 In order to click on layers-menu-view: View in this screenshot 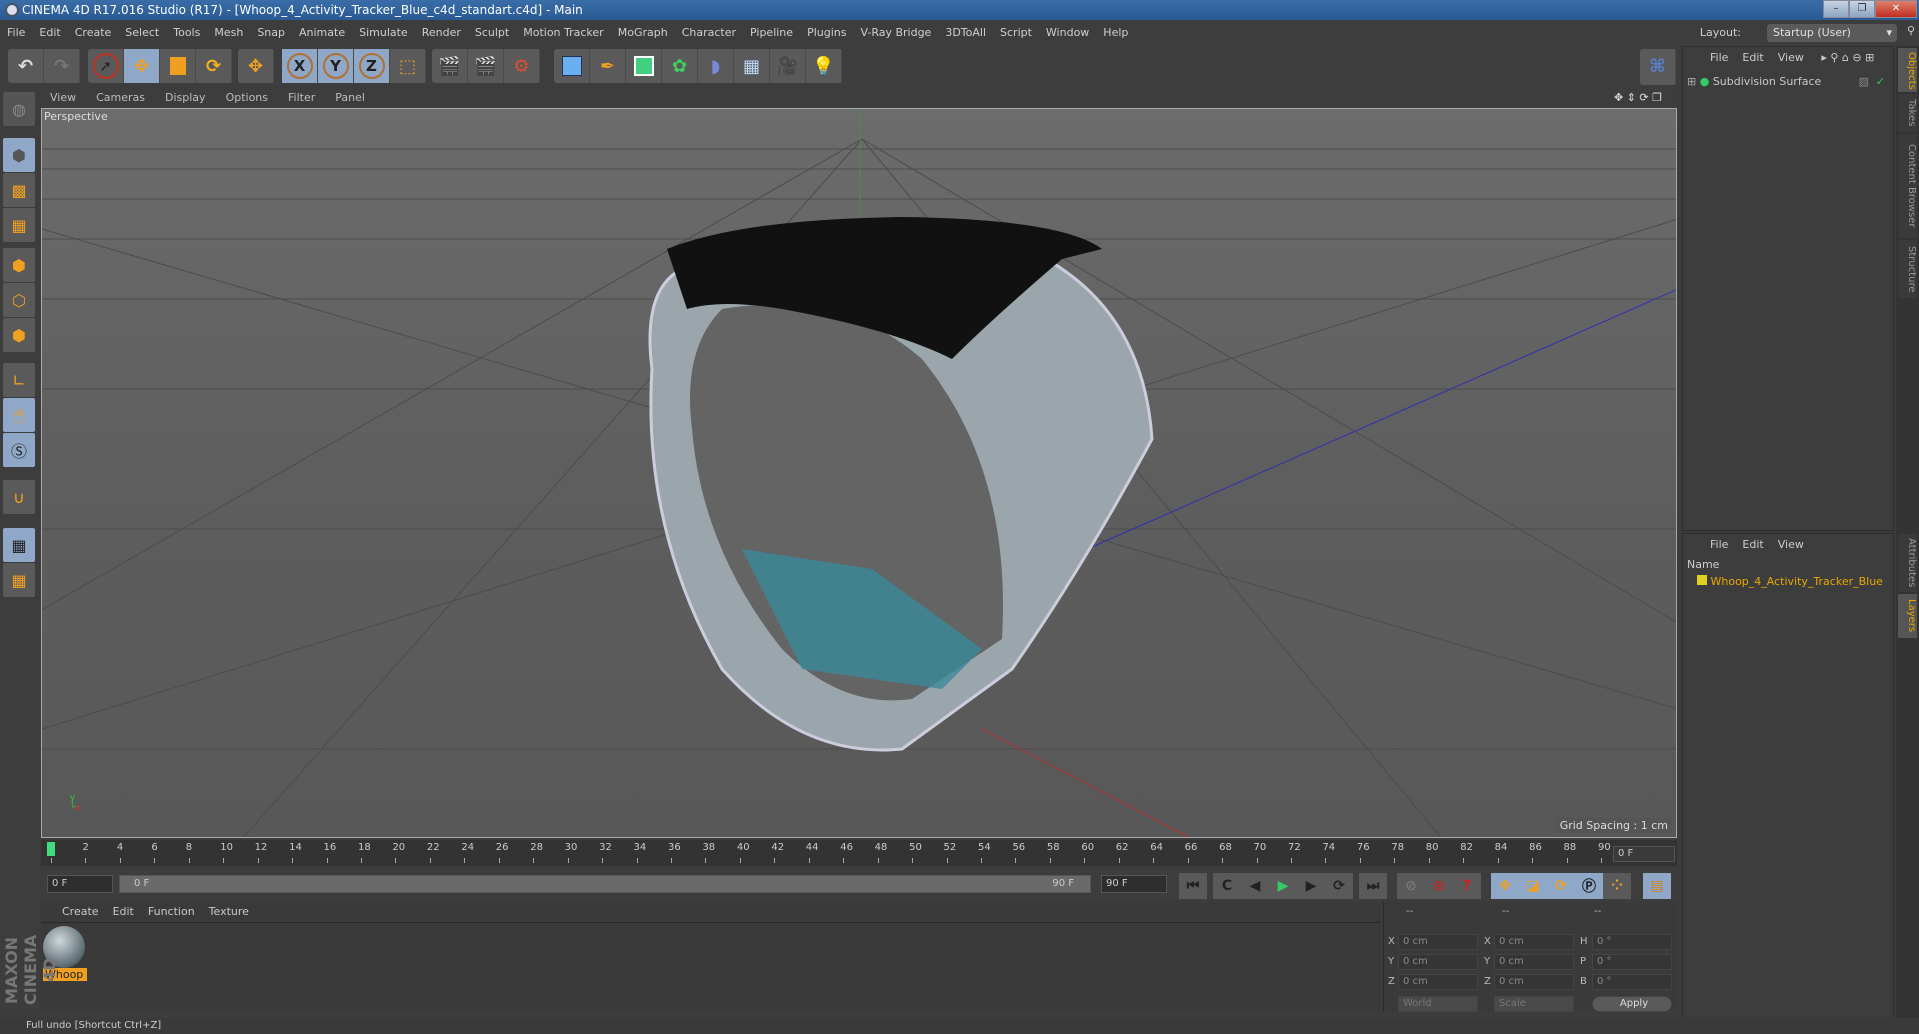, I will do `click(1791, 545)`.